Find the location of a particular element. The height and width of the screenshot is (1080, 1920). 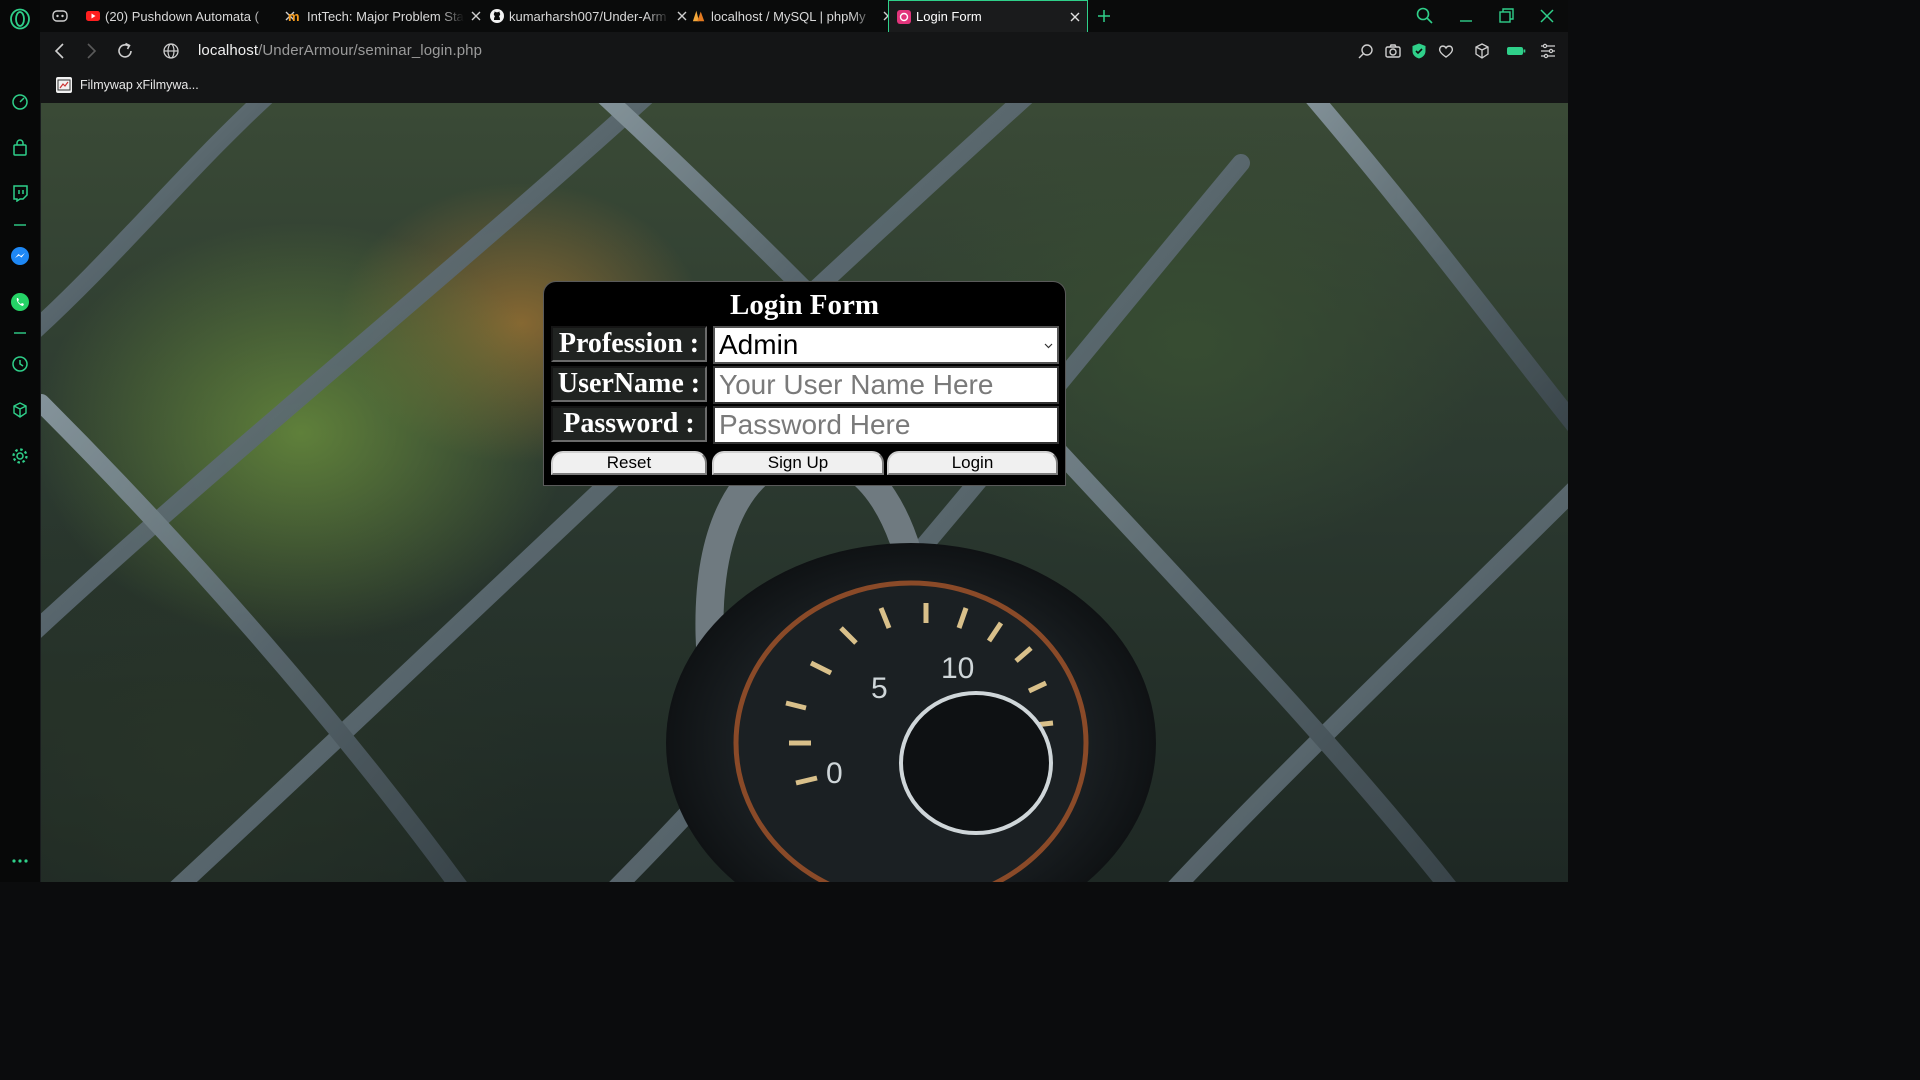

reset-button: Reset is located at coordinates (629, 463).